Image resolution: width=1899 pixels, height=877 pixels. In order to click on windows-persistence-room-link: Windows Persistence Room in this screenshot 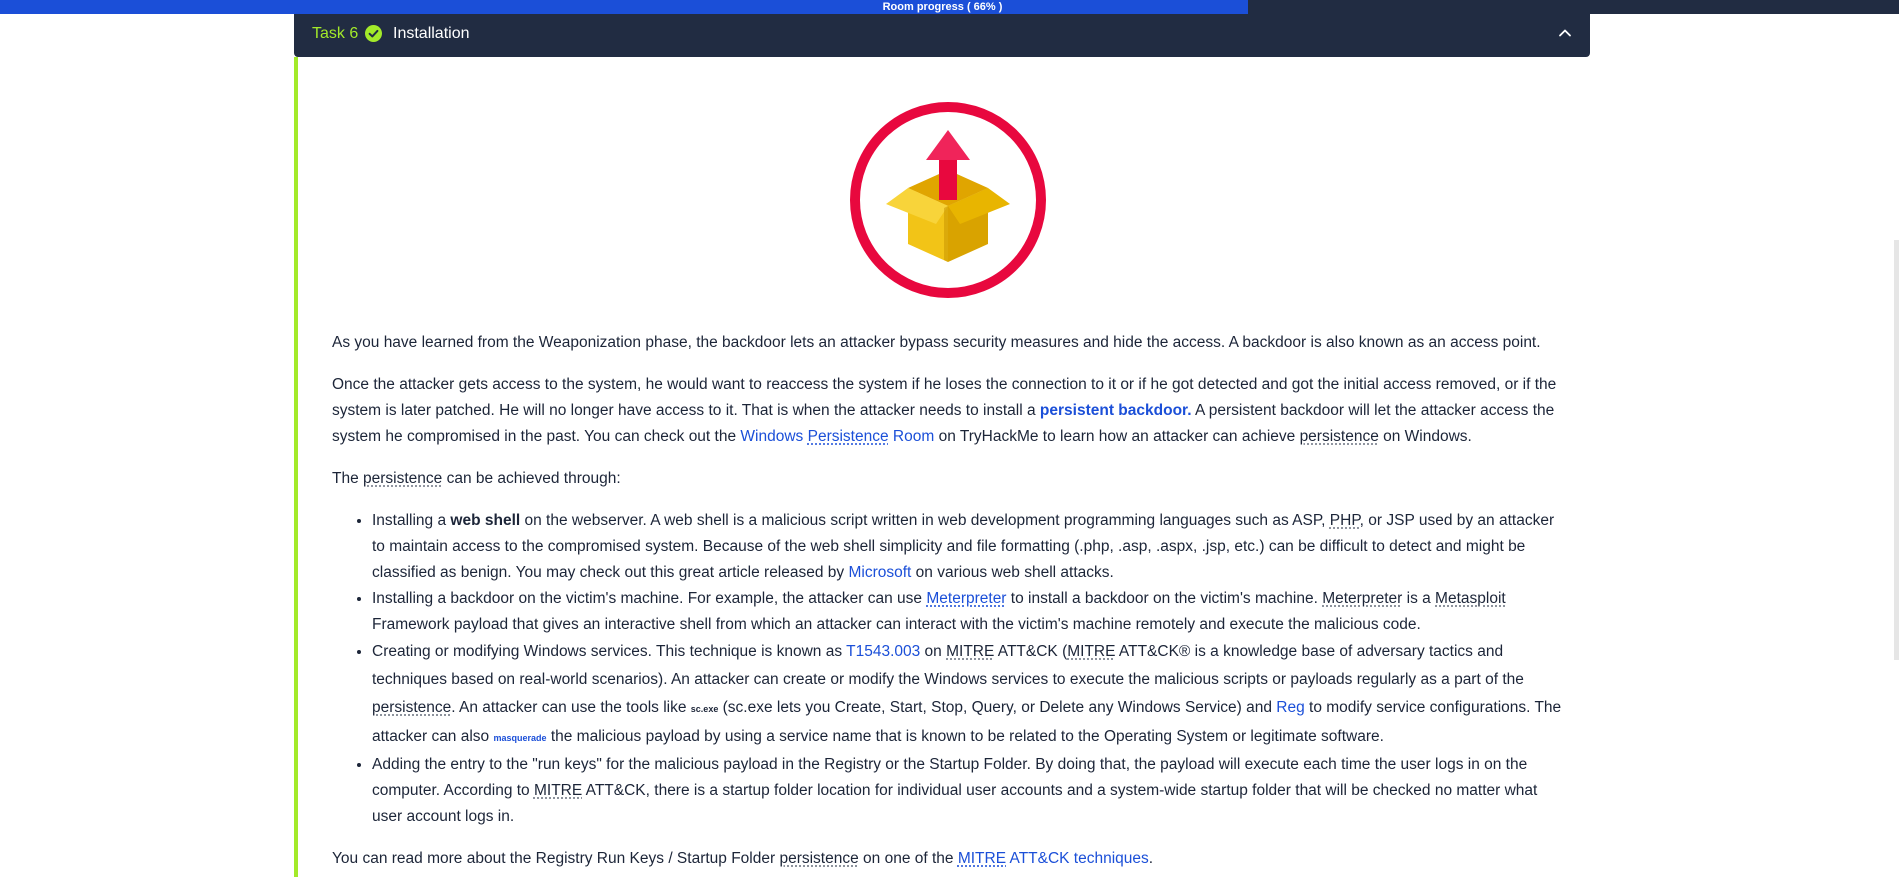, I will do `click(837, 436)`.